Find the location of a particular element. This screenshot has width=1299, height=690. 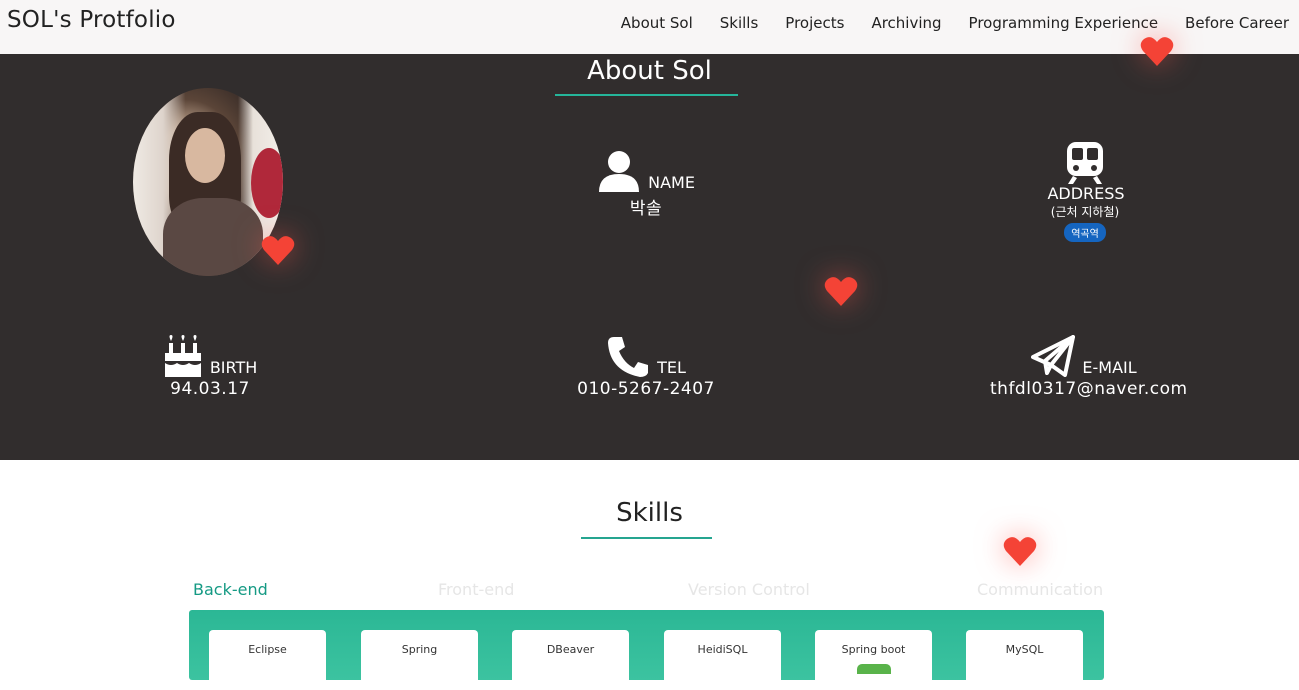

name-info: NAME 박솔 is located at coordinates (646, 184).